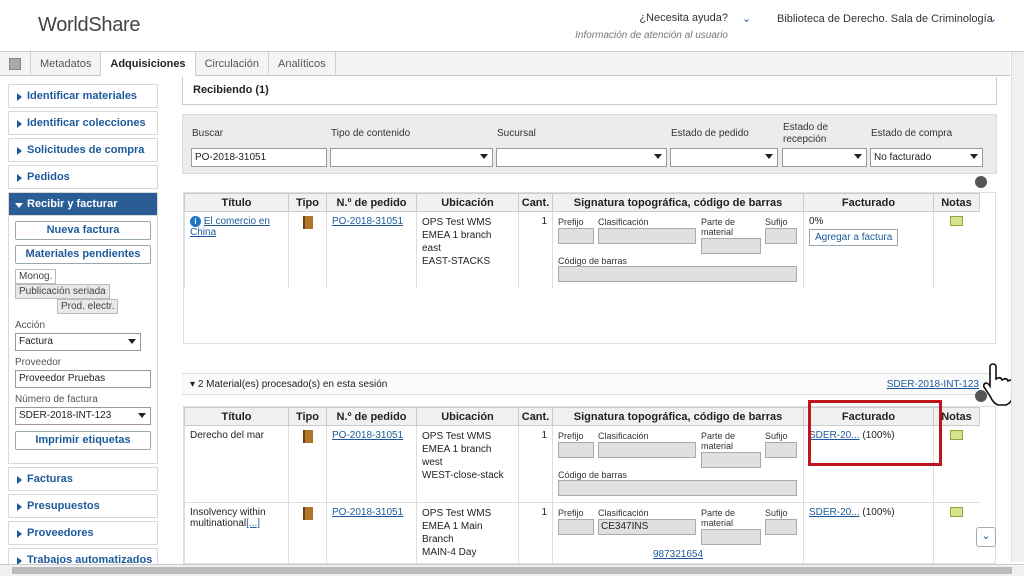  Describe the element at coordinates (230, 227) in the screenshot. I see `title-link: El comercio en China` at that location.